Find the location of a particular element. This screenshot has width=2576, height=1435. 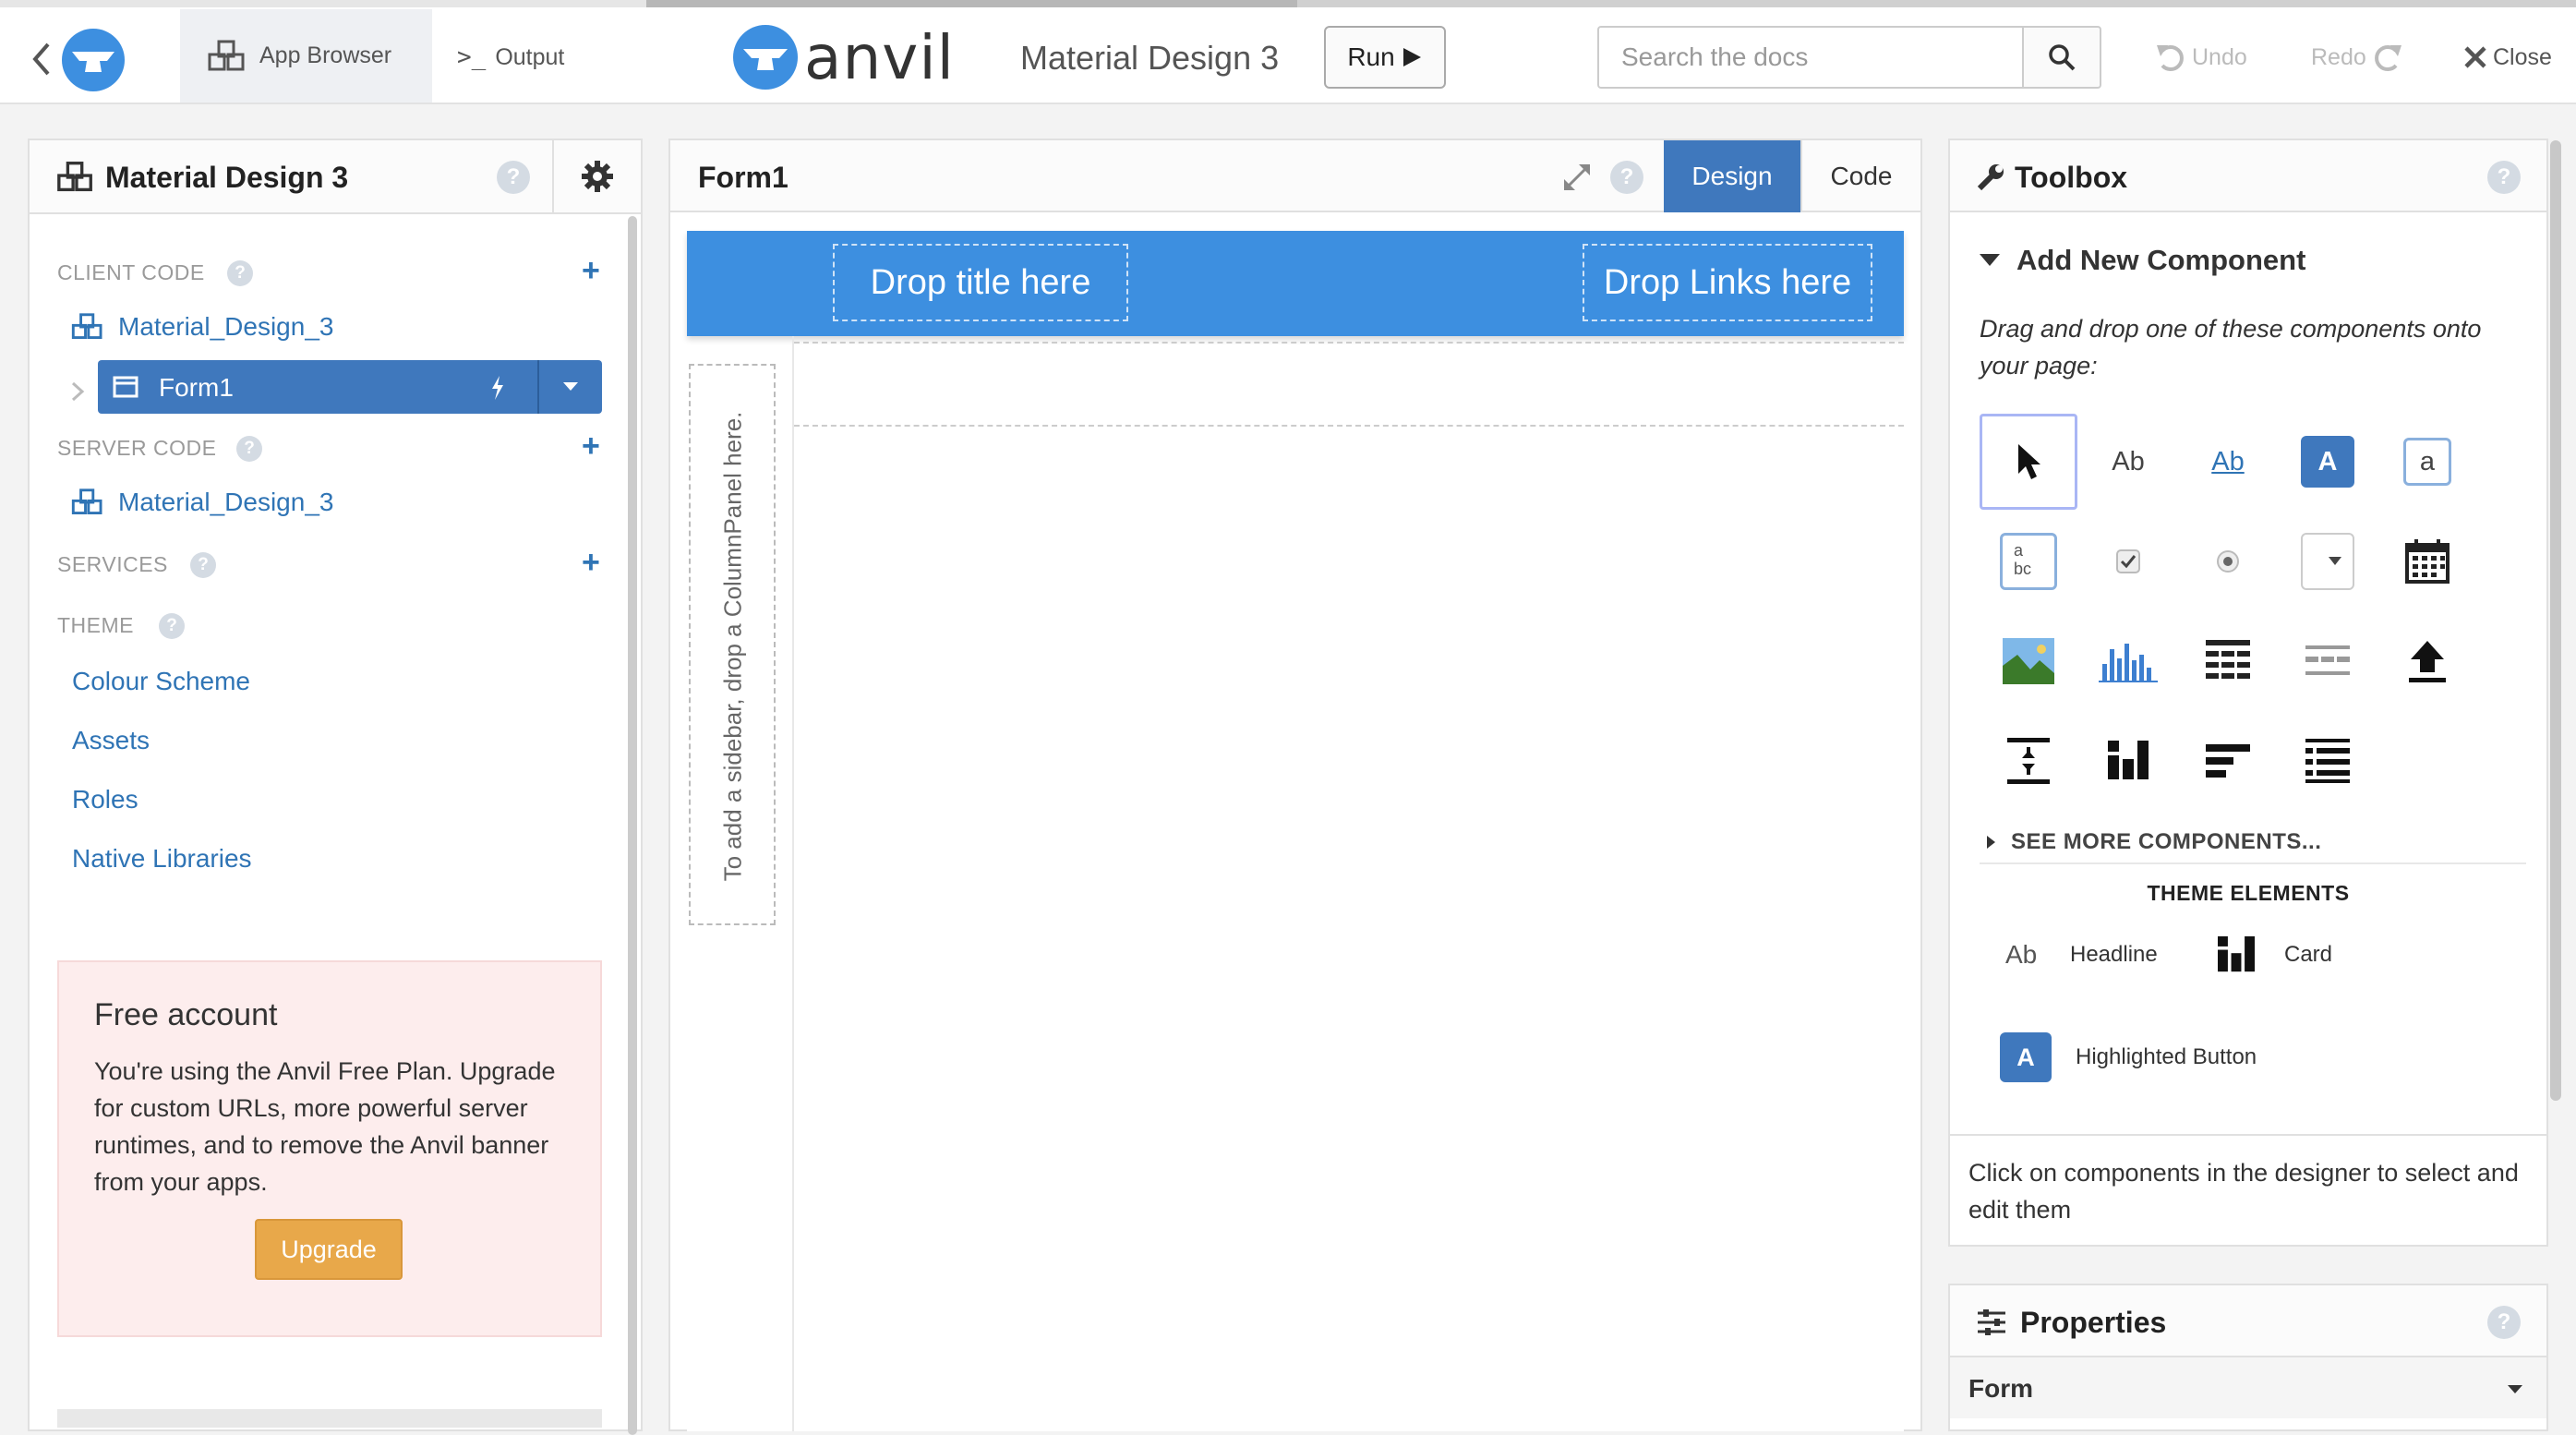

client-code-header: CLIENT CODE is located at coordinates (131, 272).